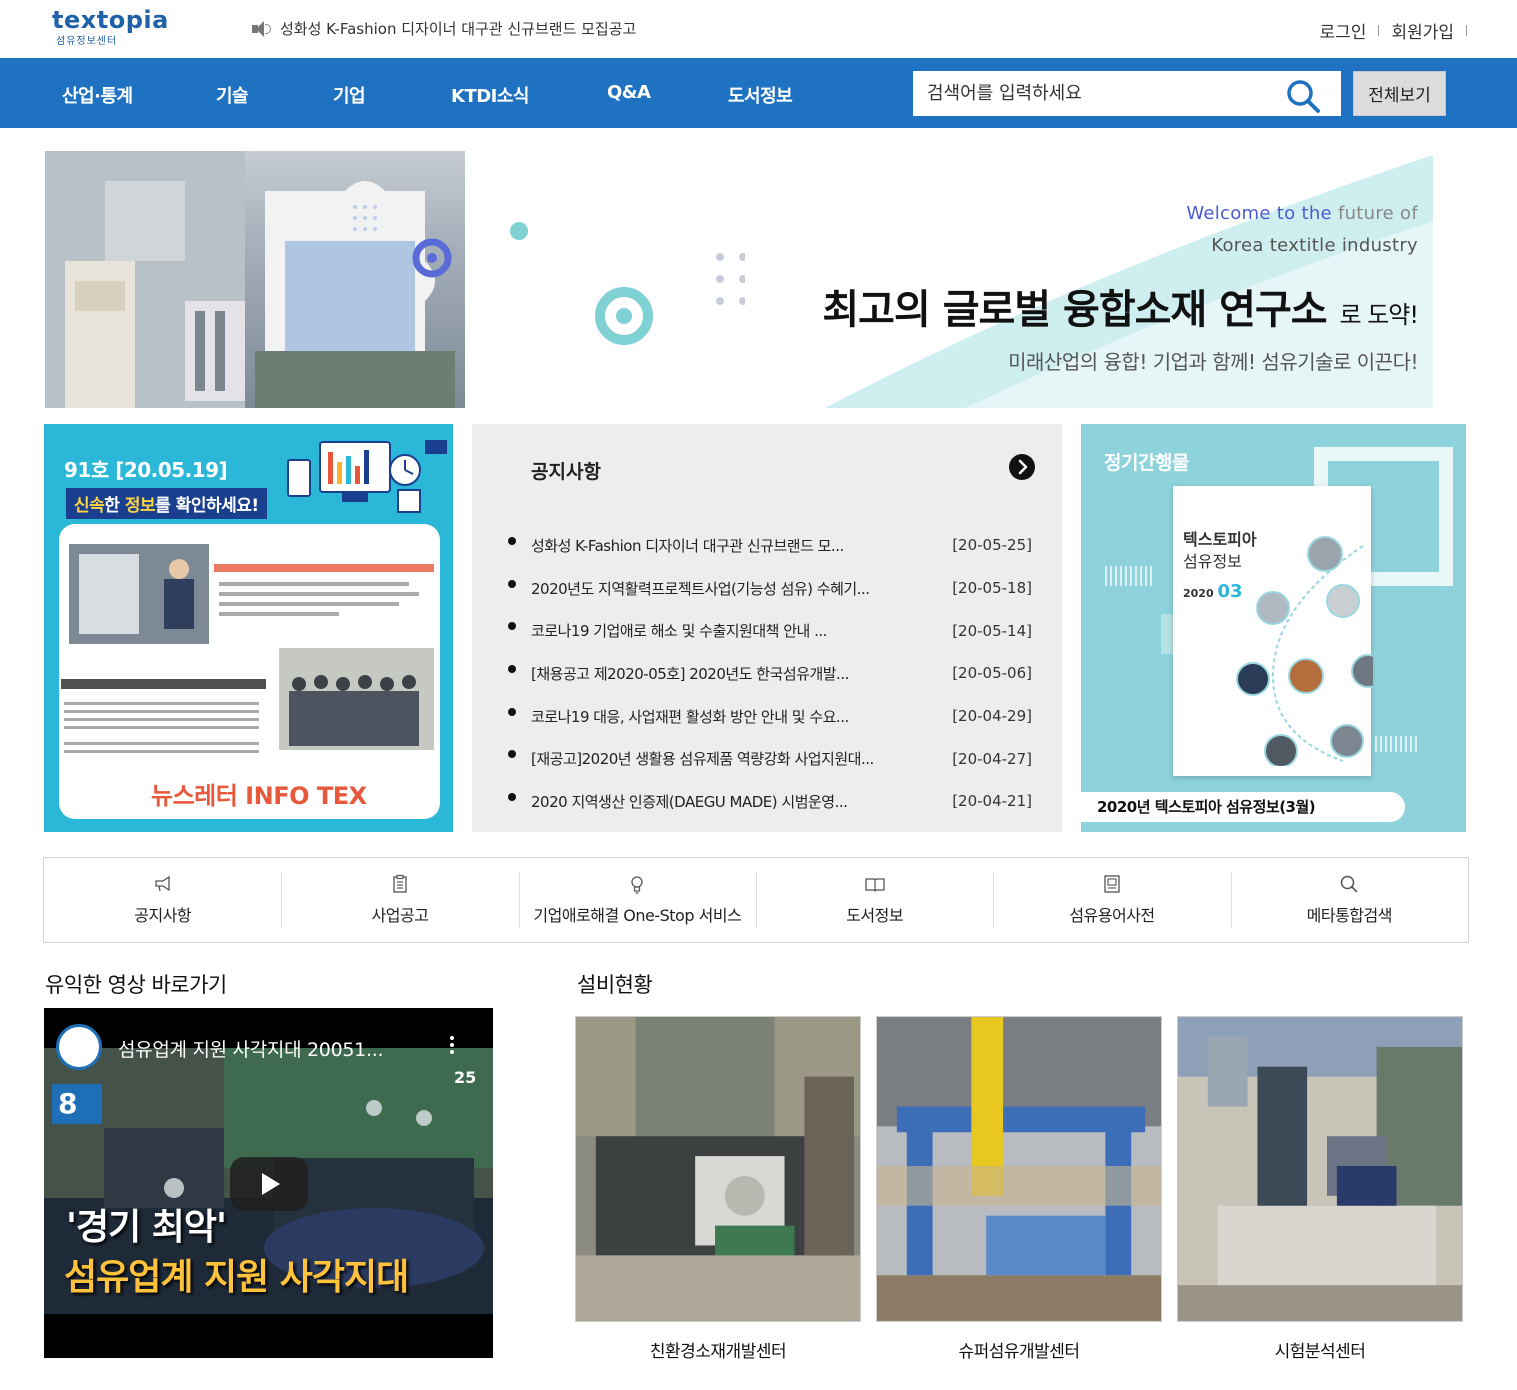 The image size is (1517, 1390). What do you see at coordinates (1111, 900) in the screenshot?
I see `quick-link-dictionary: 섬유용어사전` at bounding box center [1111, 900].